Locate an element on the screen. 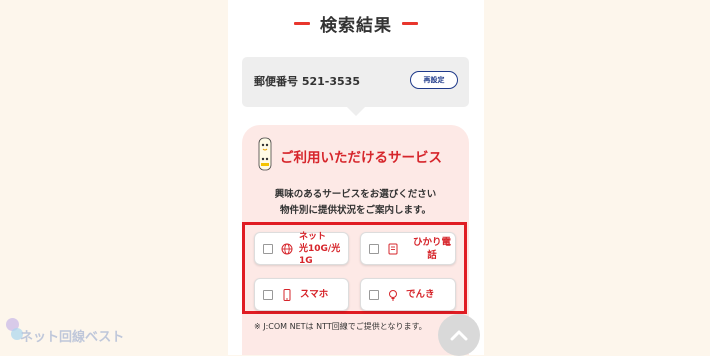 The image size is (710, 356). service-note: ※ J:COM NETは NTT回線でご提供となります。 is located at coordinates (340, 326).